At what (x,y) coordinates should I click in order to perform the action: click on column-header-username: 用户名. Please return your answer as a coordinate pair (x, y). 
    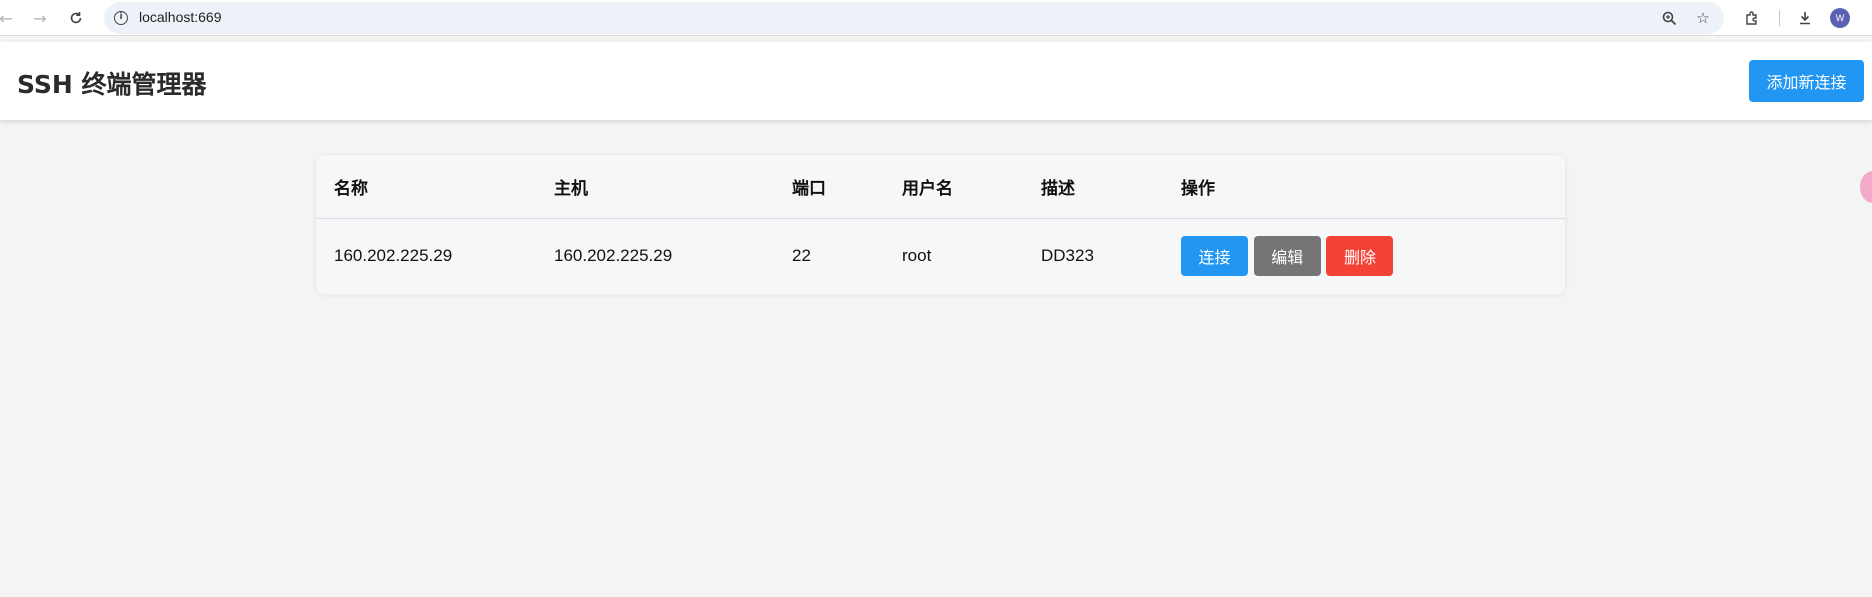
    Looking at the image, I should click on (971, 187).